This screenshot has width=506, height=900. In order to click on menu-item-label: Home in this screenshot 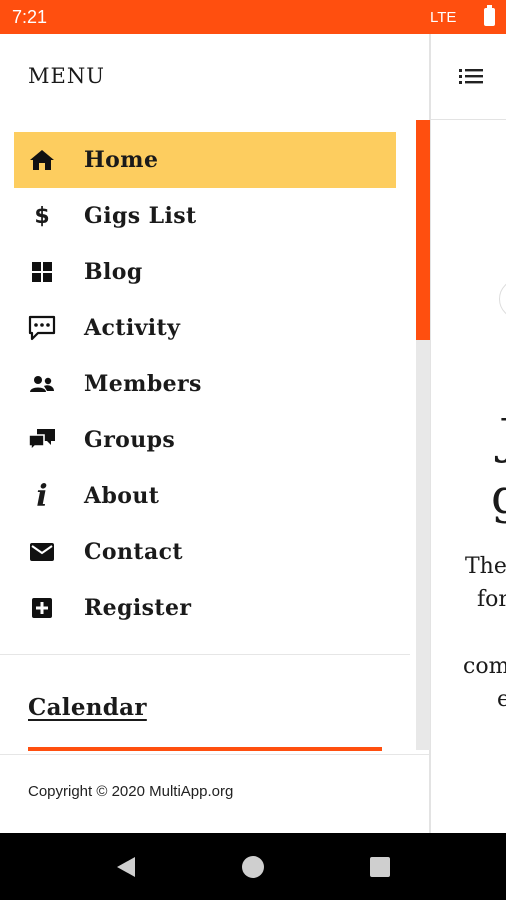, I will do `click(121, 160)`.